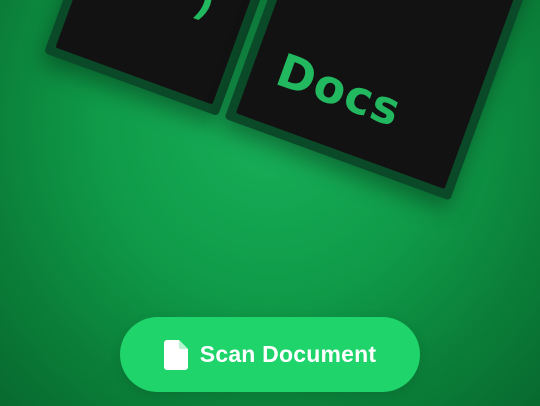 The height and width of the screenshot is (406, 540). What do you see at coordinates (339, 90) in the screenshot?
I see `docs-tile-label: Docs` at bounding box center [339, 90].